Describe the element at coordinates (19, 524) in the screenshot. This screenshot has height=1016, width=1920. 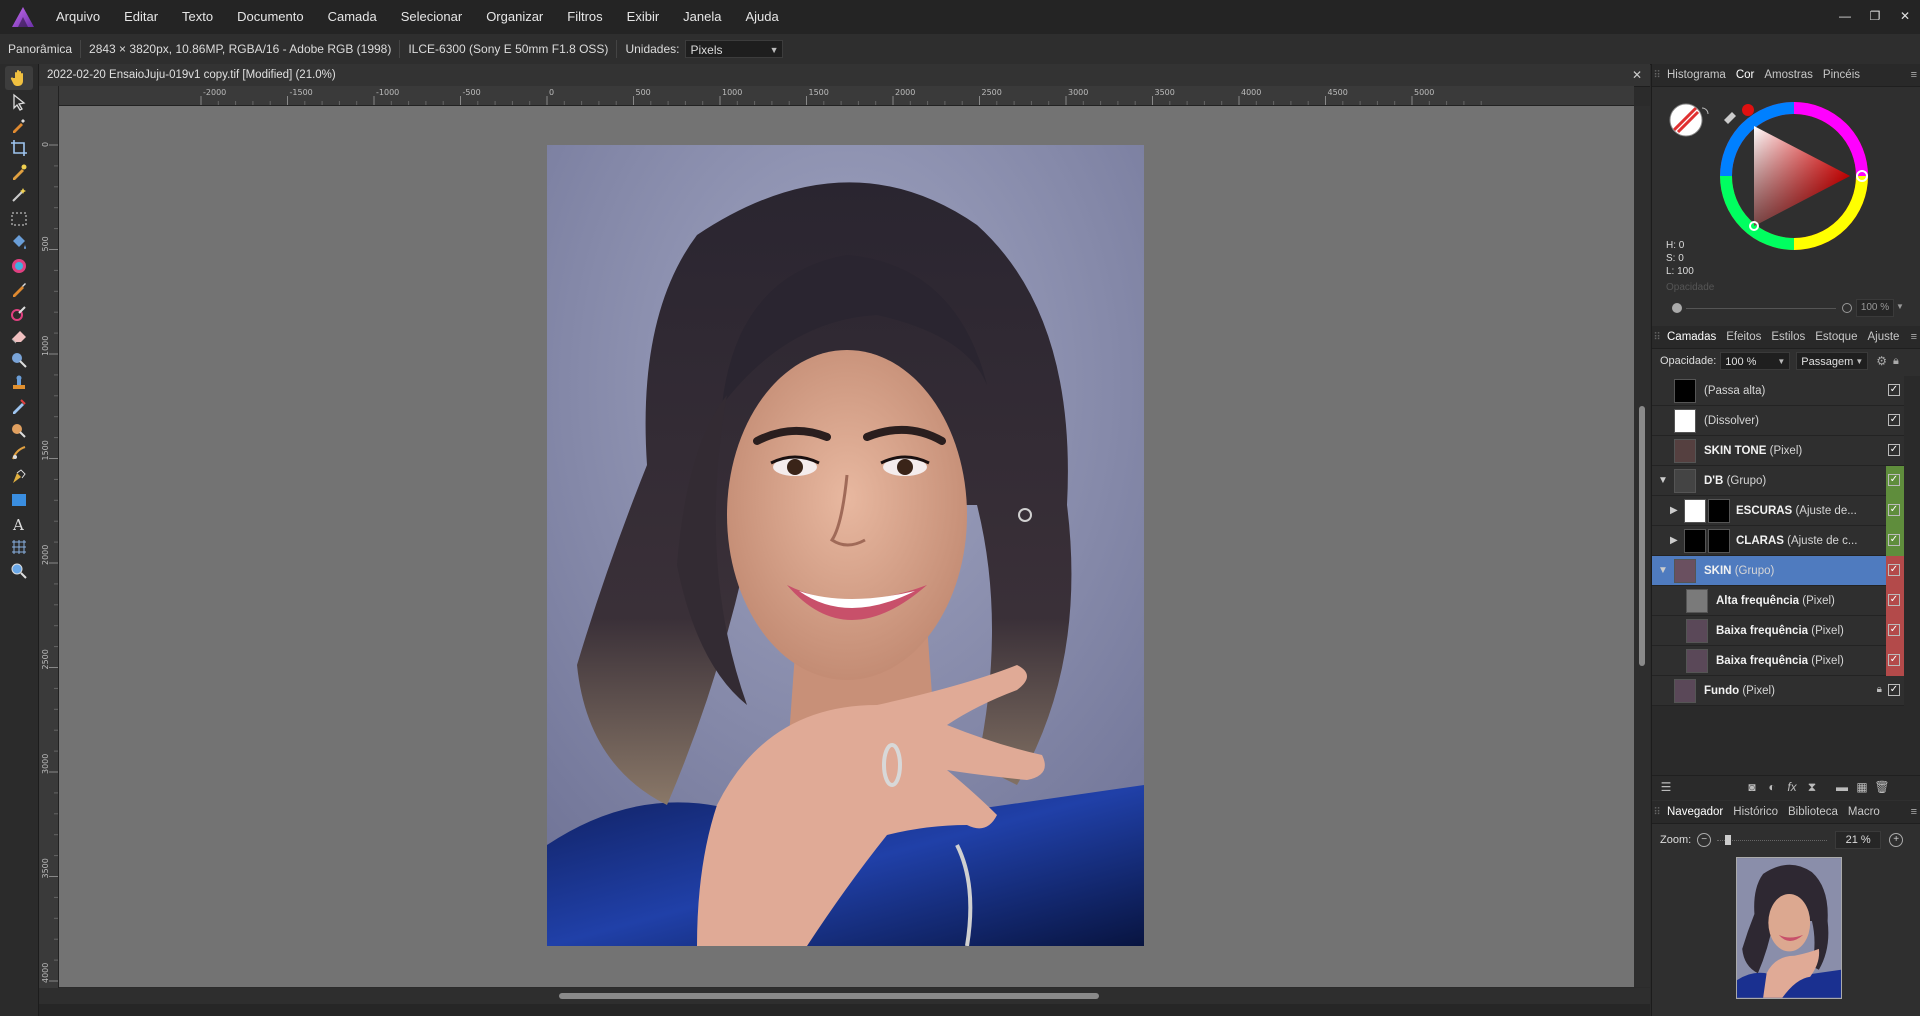
I see `text-tool: A` at that location.